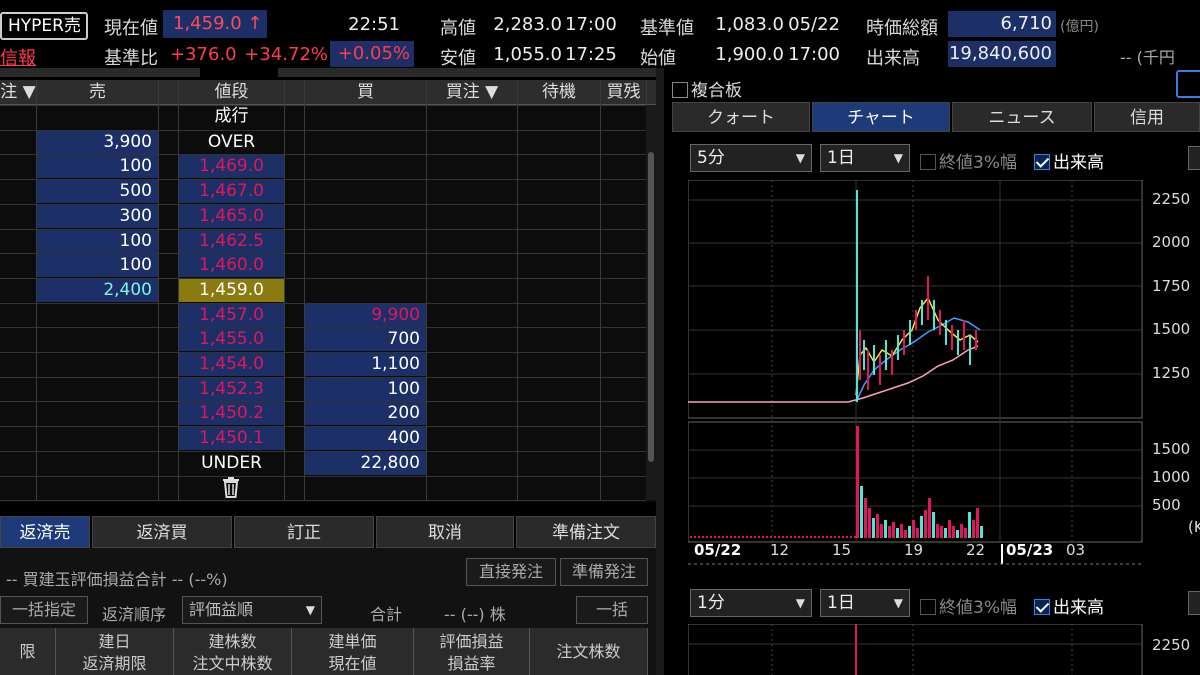 The image size is (1200, 675). What do you see at coordinates (231, 413) in the screenshot?
I see `price-cell: 1,450.2` at bounding box center [231, 413].